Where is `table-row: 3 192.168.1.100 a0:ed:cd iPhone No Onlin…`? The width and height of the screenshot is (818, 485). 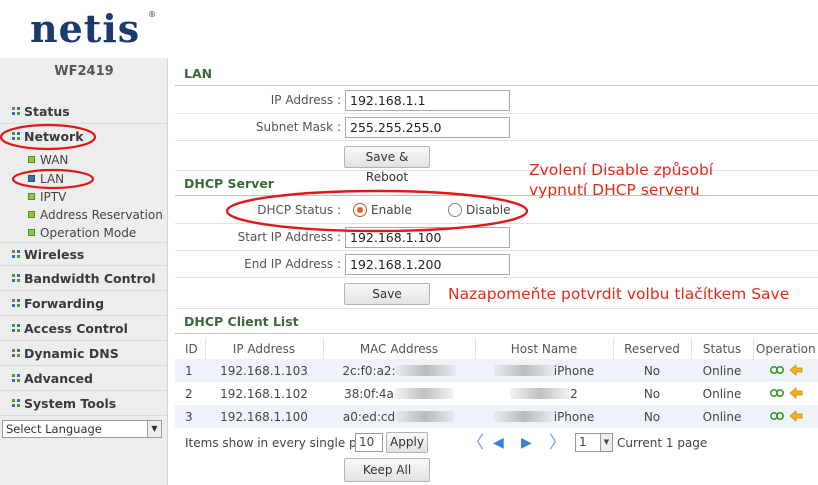
table-row: 3 192.168.1.100 a0:ed:cd iPhone No Onlin… is located at coordinates (496, 416).